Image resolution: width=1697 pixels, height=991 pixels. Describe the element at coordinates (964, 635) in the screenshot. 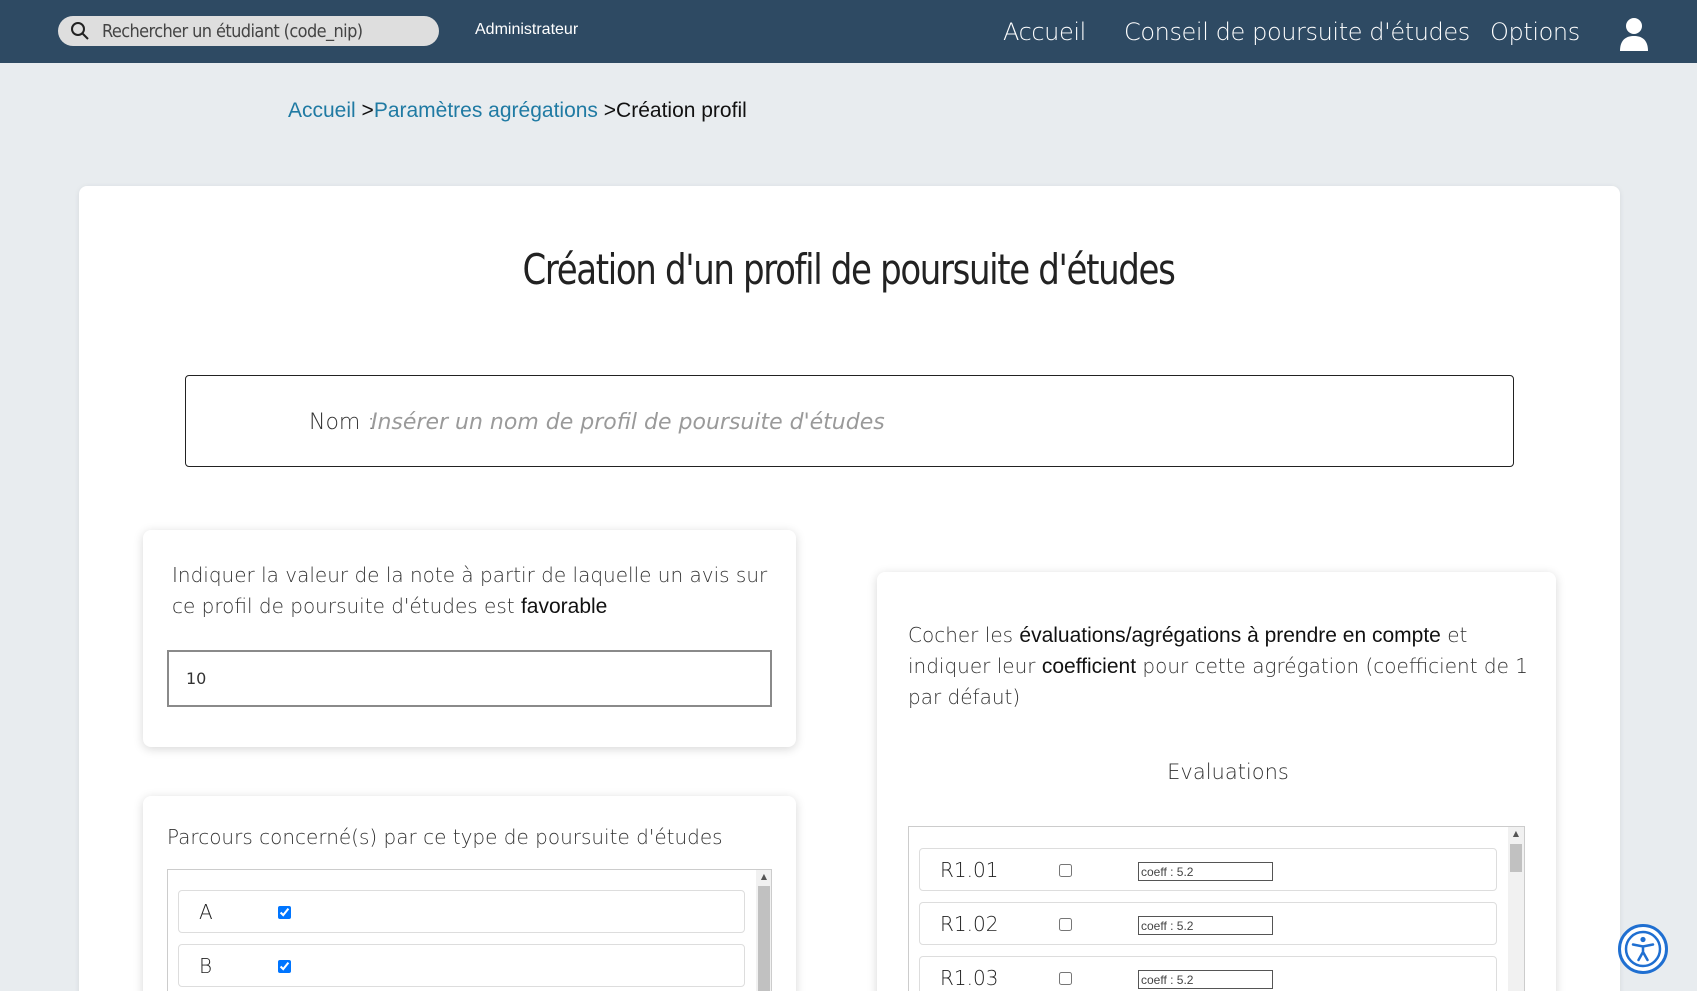

I see `eval-text: Cocher les` at that location.